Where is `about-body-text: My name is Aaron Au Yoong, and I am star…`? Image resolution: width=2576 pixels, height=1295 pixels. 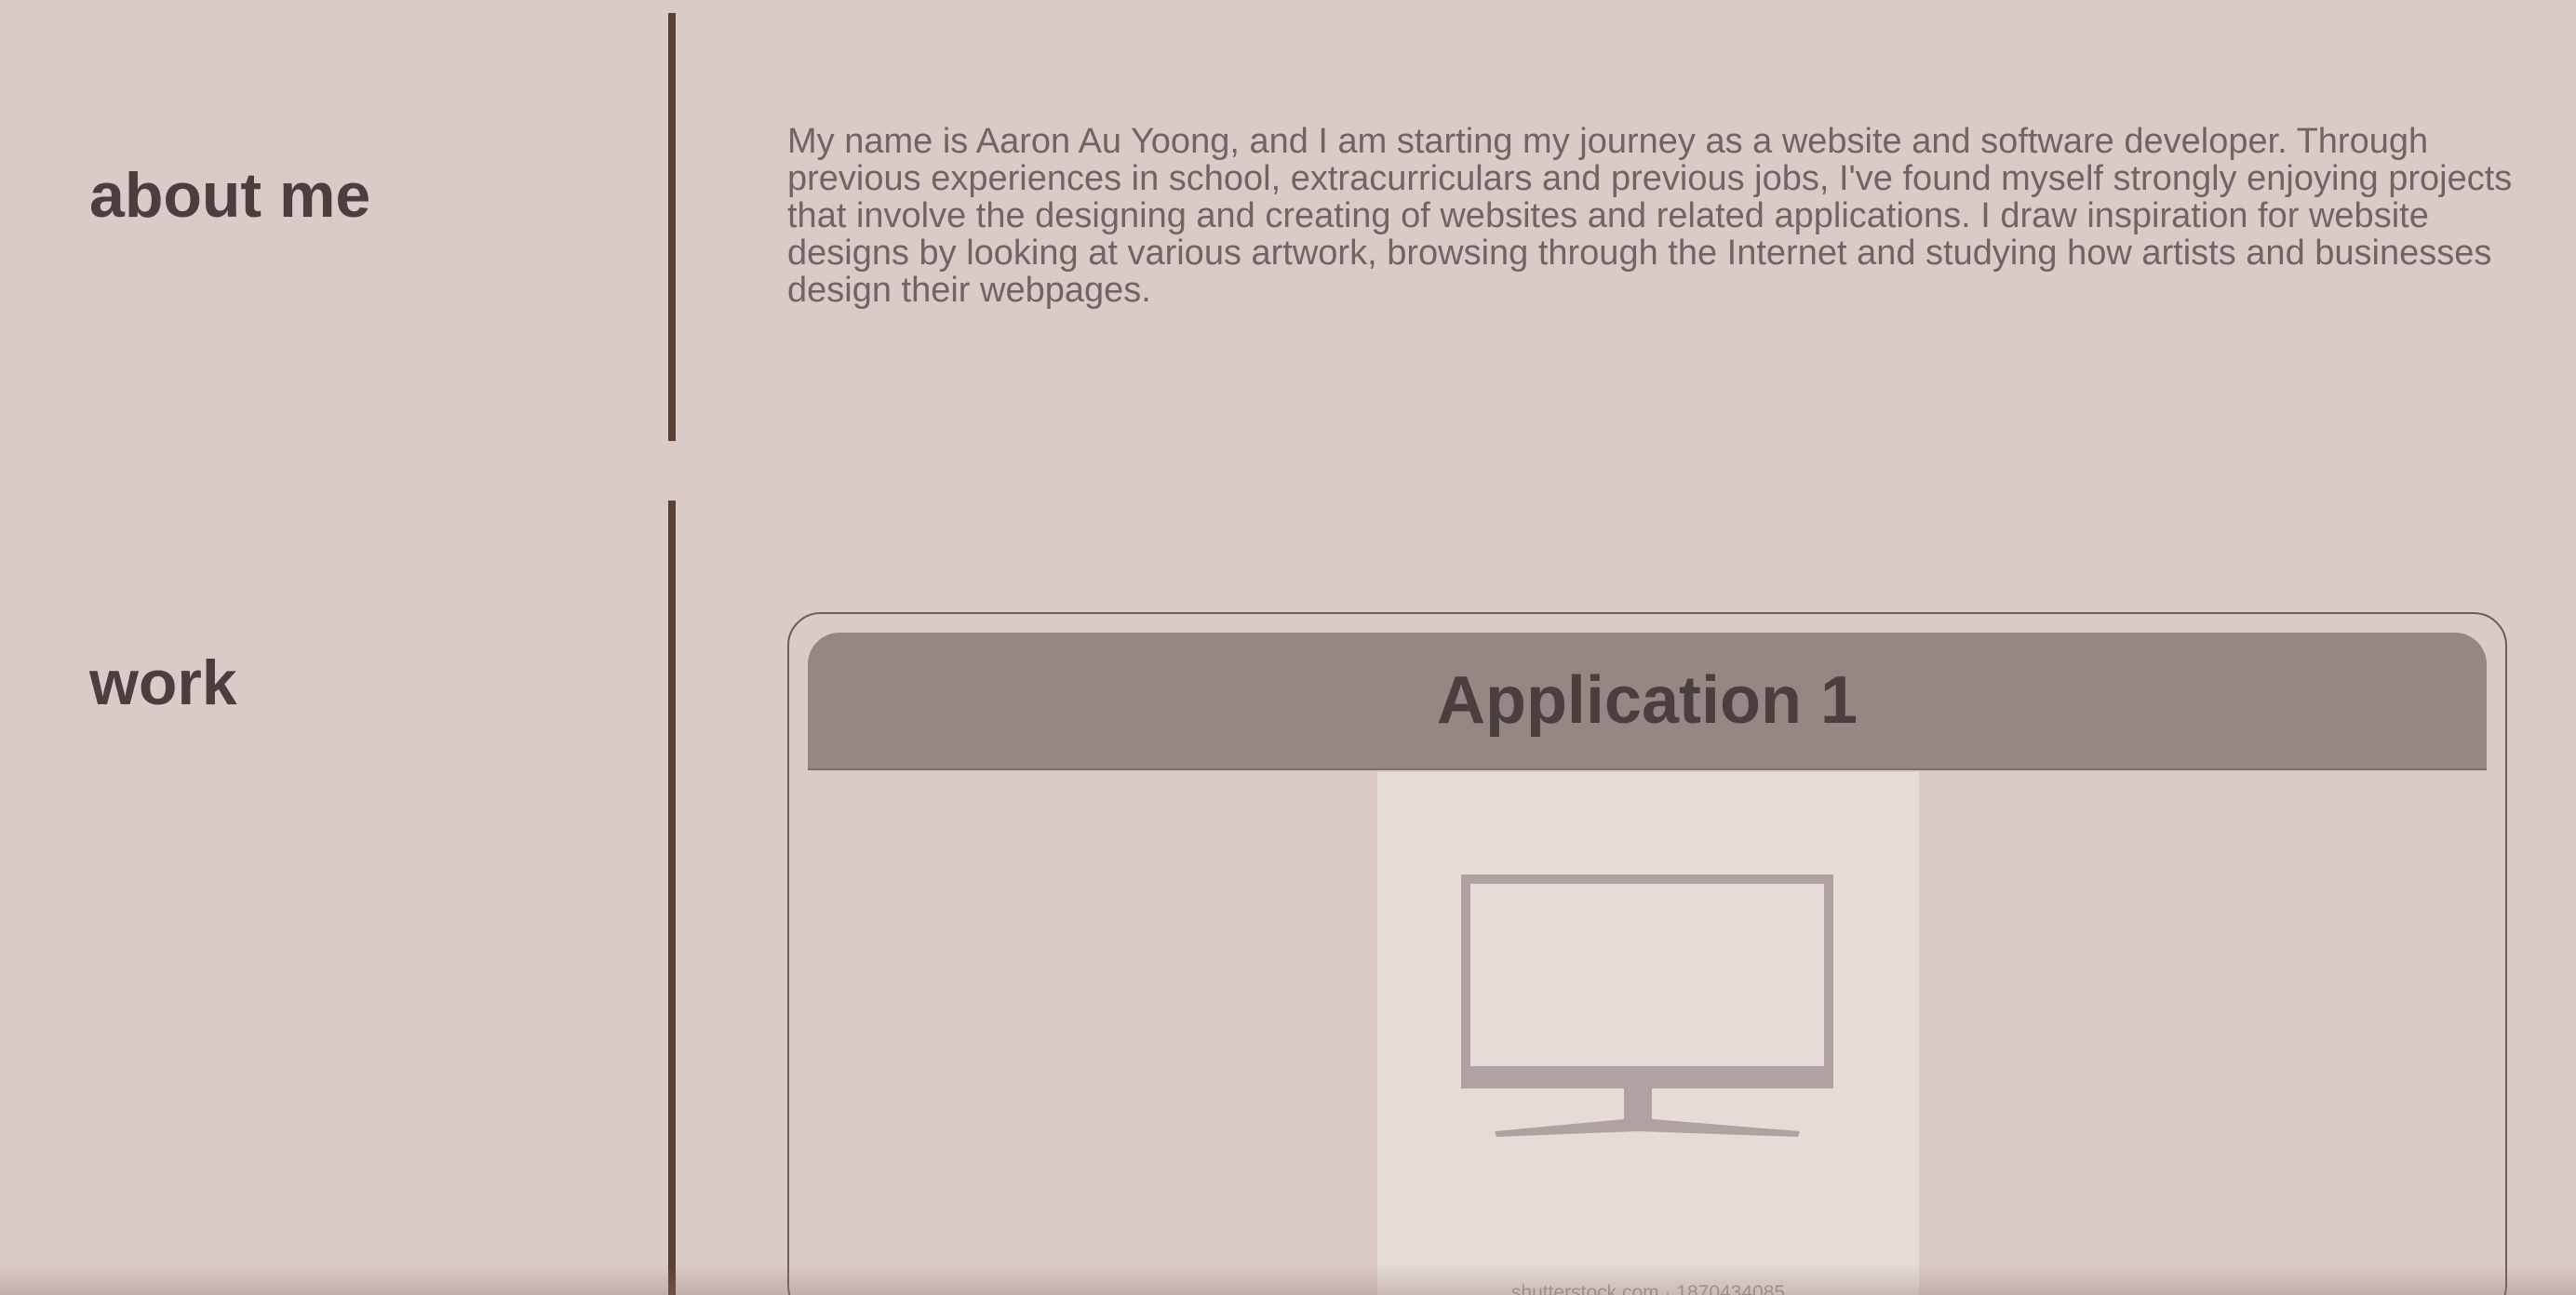
about-body-text: My name is Aaron Au Yoong, and I am star… is located at coordinates (1650, 216).